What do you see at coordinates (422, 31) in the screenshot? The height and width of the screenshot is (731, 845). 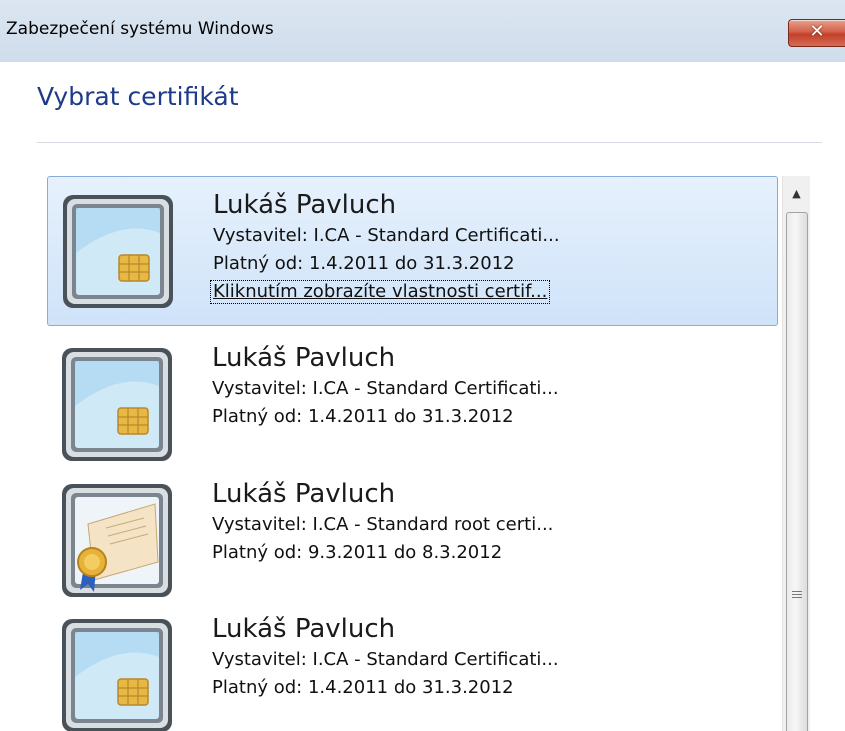 I see `title-bar: Zabezpečení systému Windows ✕` at bounding box center [422, 31].